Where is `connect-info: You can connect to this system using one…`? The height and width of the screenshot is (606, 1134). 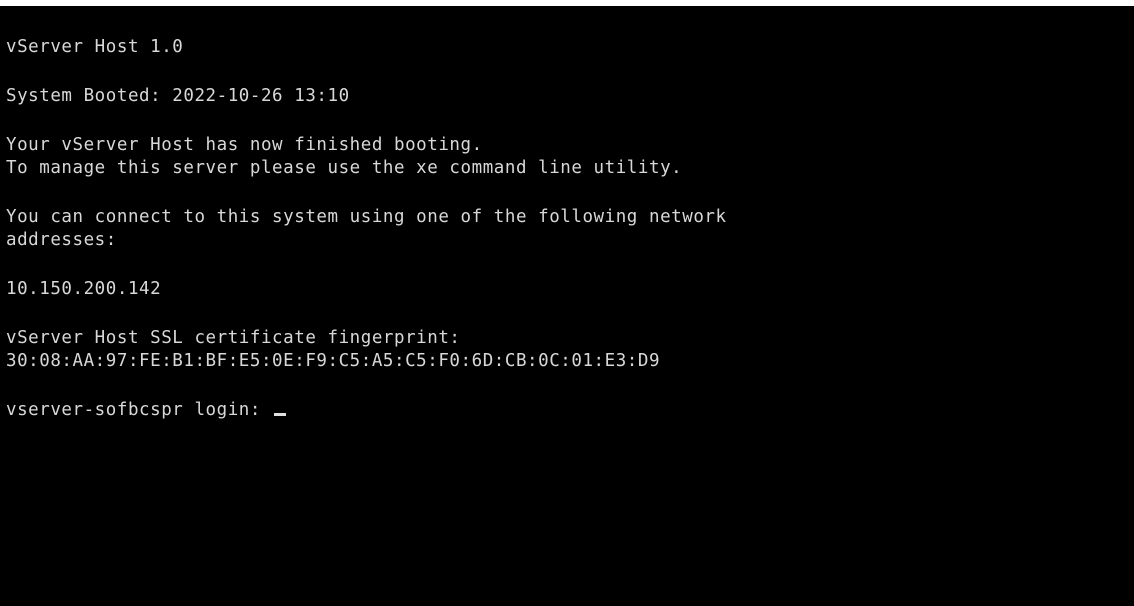
connect-info: You can connect to this system using one… is located at coordinates (366, 217).